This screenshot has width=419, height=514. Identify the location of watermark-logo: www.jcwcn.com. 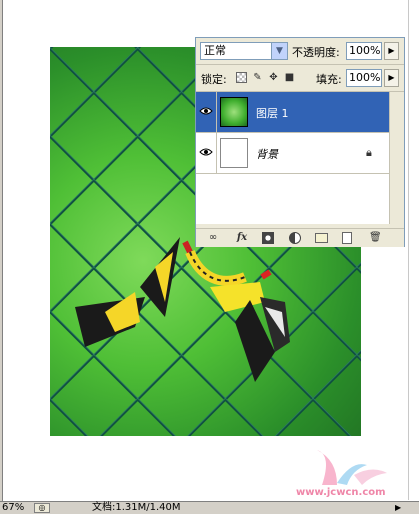
(352, 472).